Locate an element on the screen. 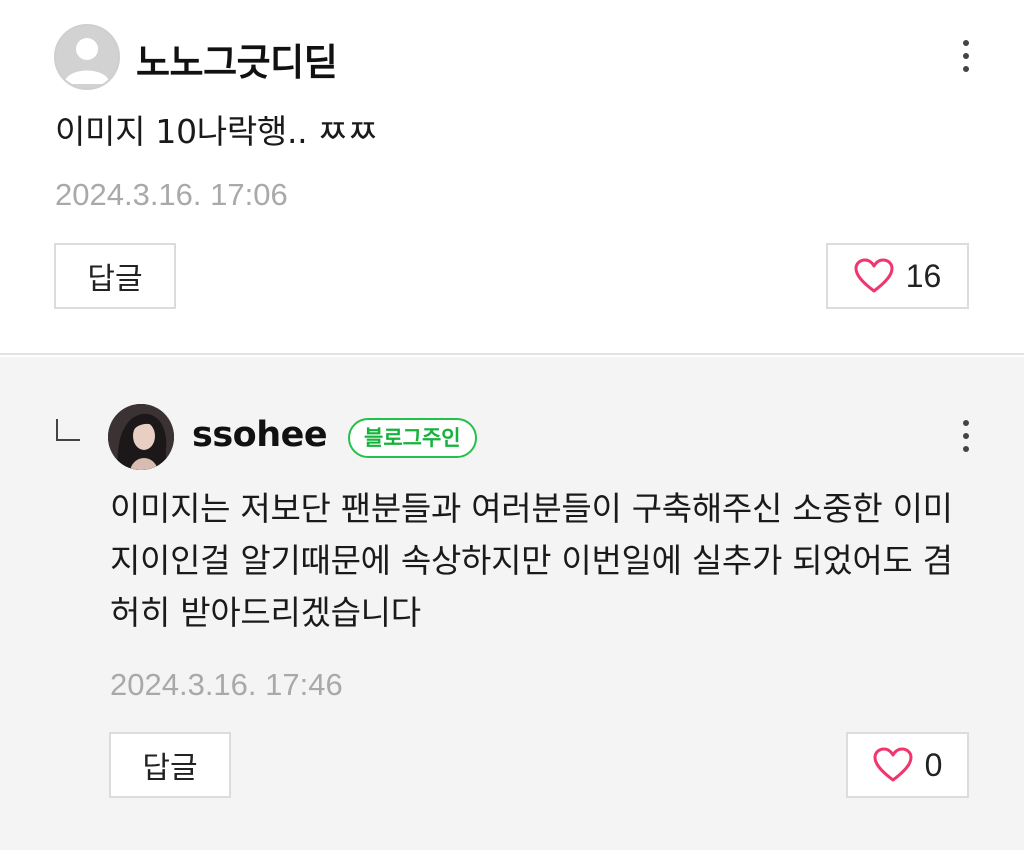  like-button: 0 is located at coordinates (907, 765).